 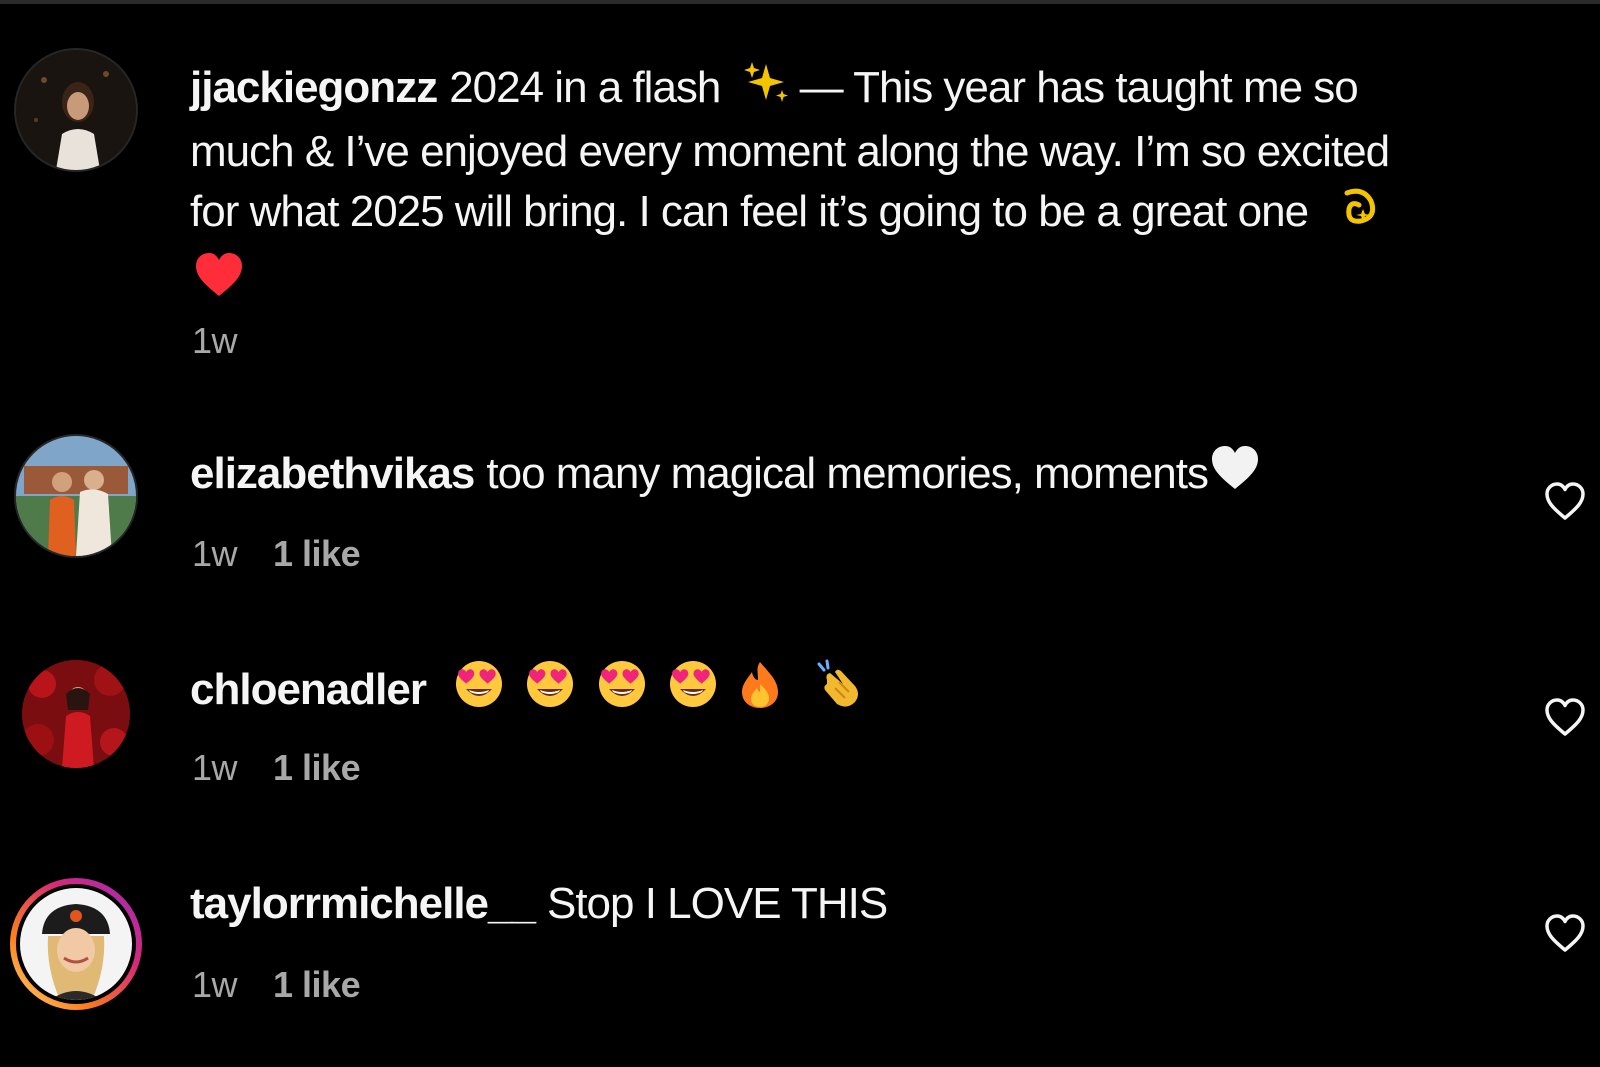 What do you see at coordinates (841, 692) in the screenshot?
I see `clapping-hands-emoji` at bounding box center [841, 692].